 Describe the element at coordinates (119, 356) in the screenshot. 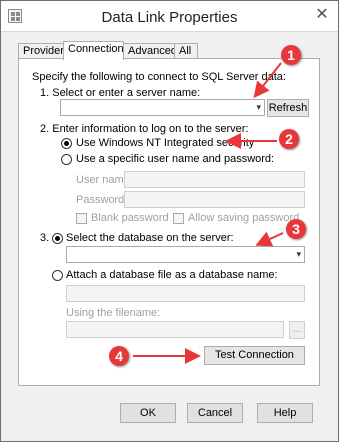

I see `annotation-marker-4: 4` at that location.